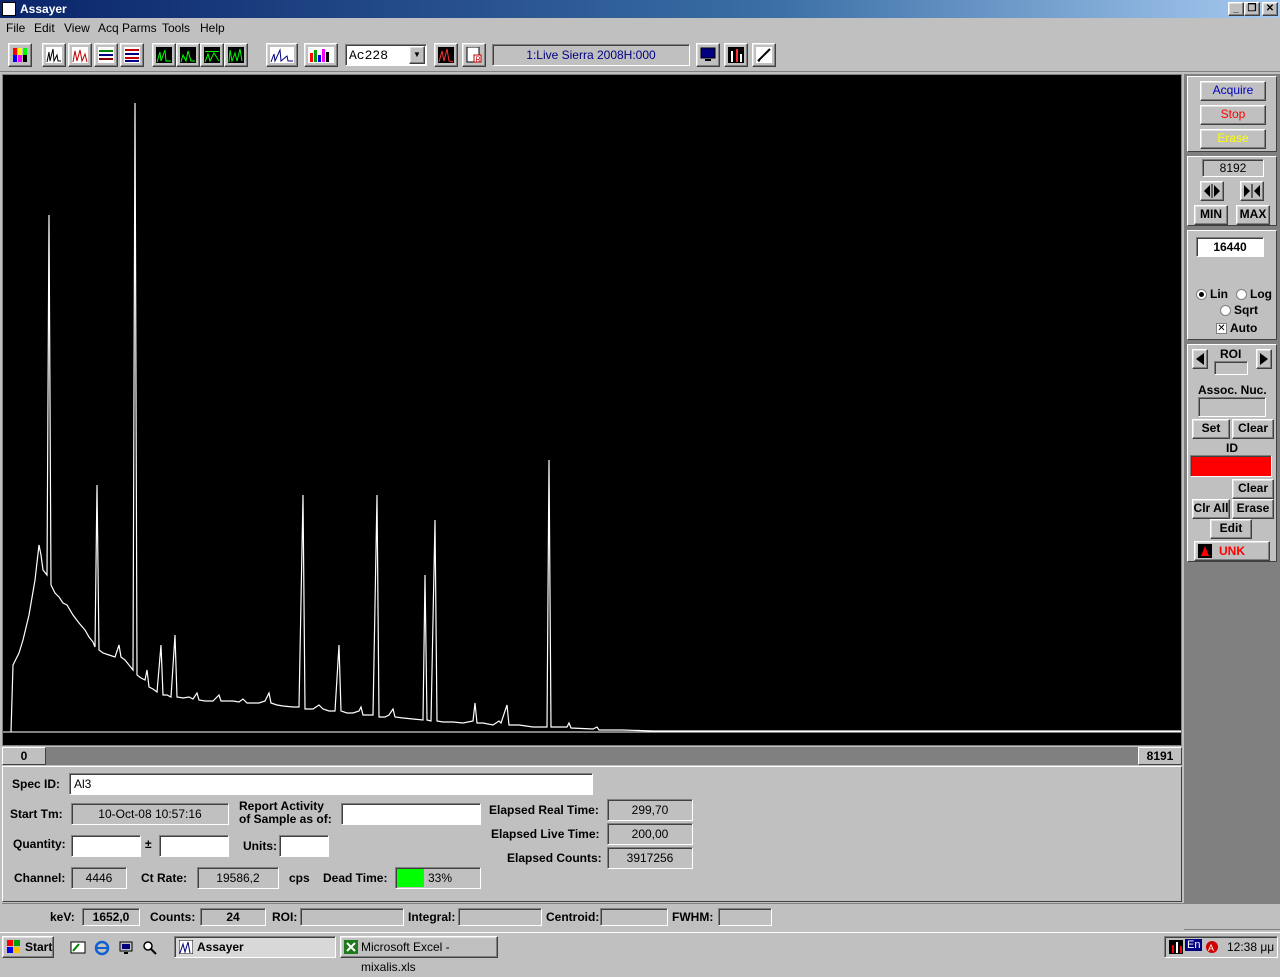 The height and width of the screenshot is (977, 1280). I want to click on search-icon, so click(150, 948).